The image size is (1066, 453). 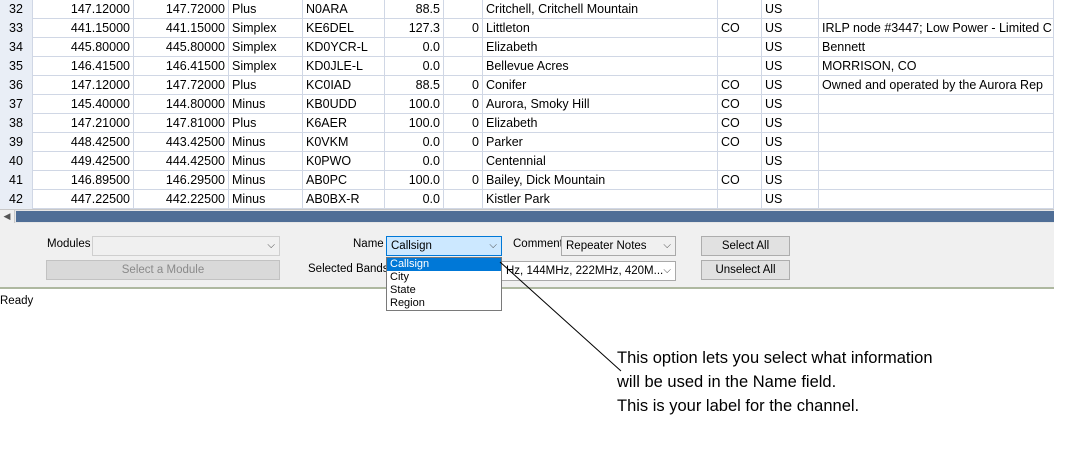 I want to click on annotation-line: will be used in the Name field., so click(x=727, y=382).